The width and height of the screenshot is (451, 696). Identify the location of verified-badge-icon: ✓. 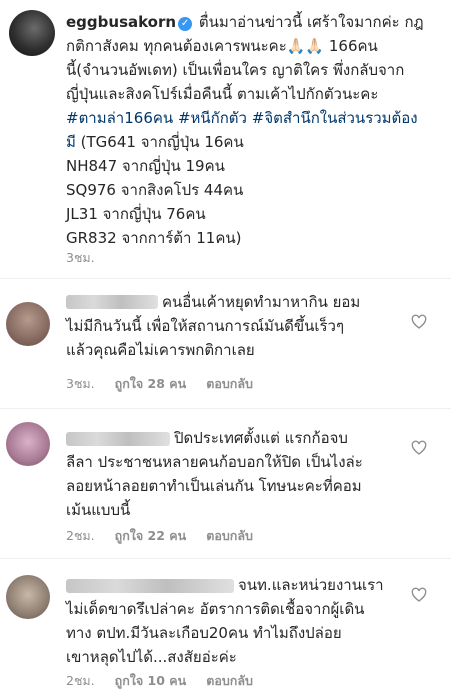
(185, 24).